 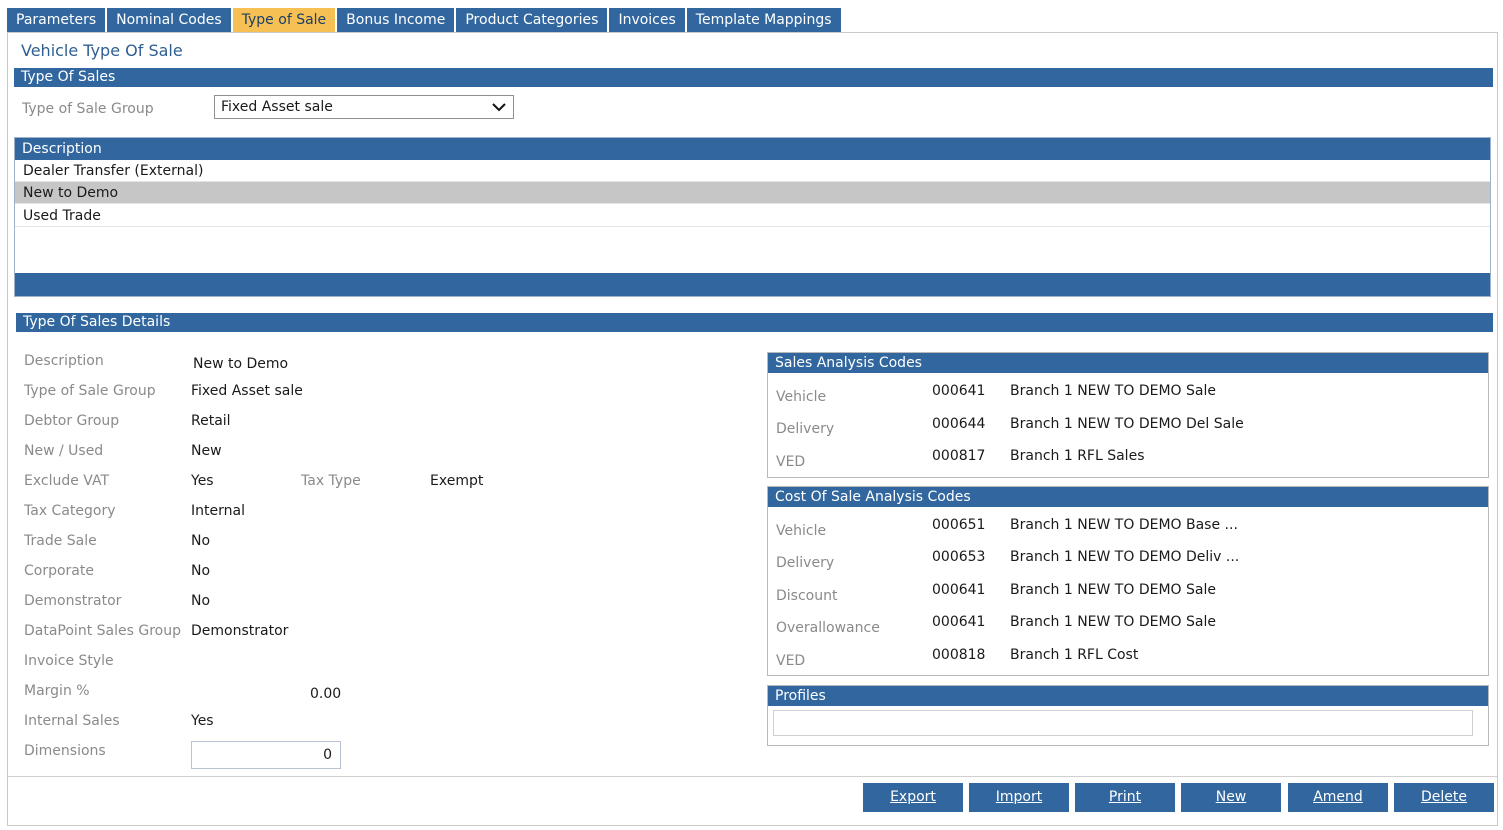 I want to click on tax-type-label: Tax Type, so click(x=331, y=481).